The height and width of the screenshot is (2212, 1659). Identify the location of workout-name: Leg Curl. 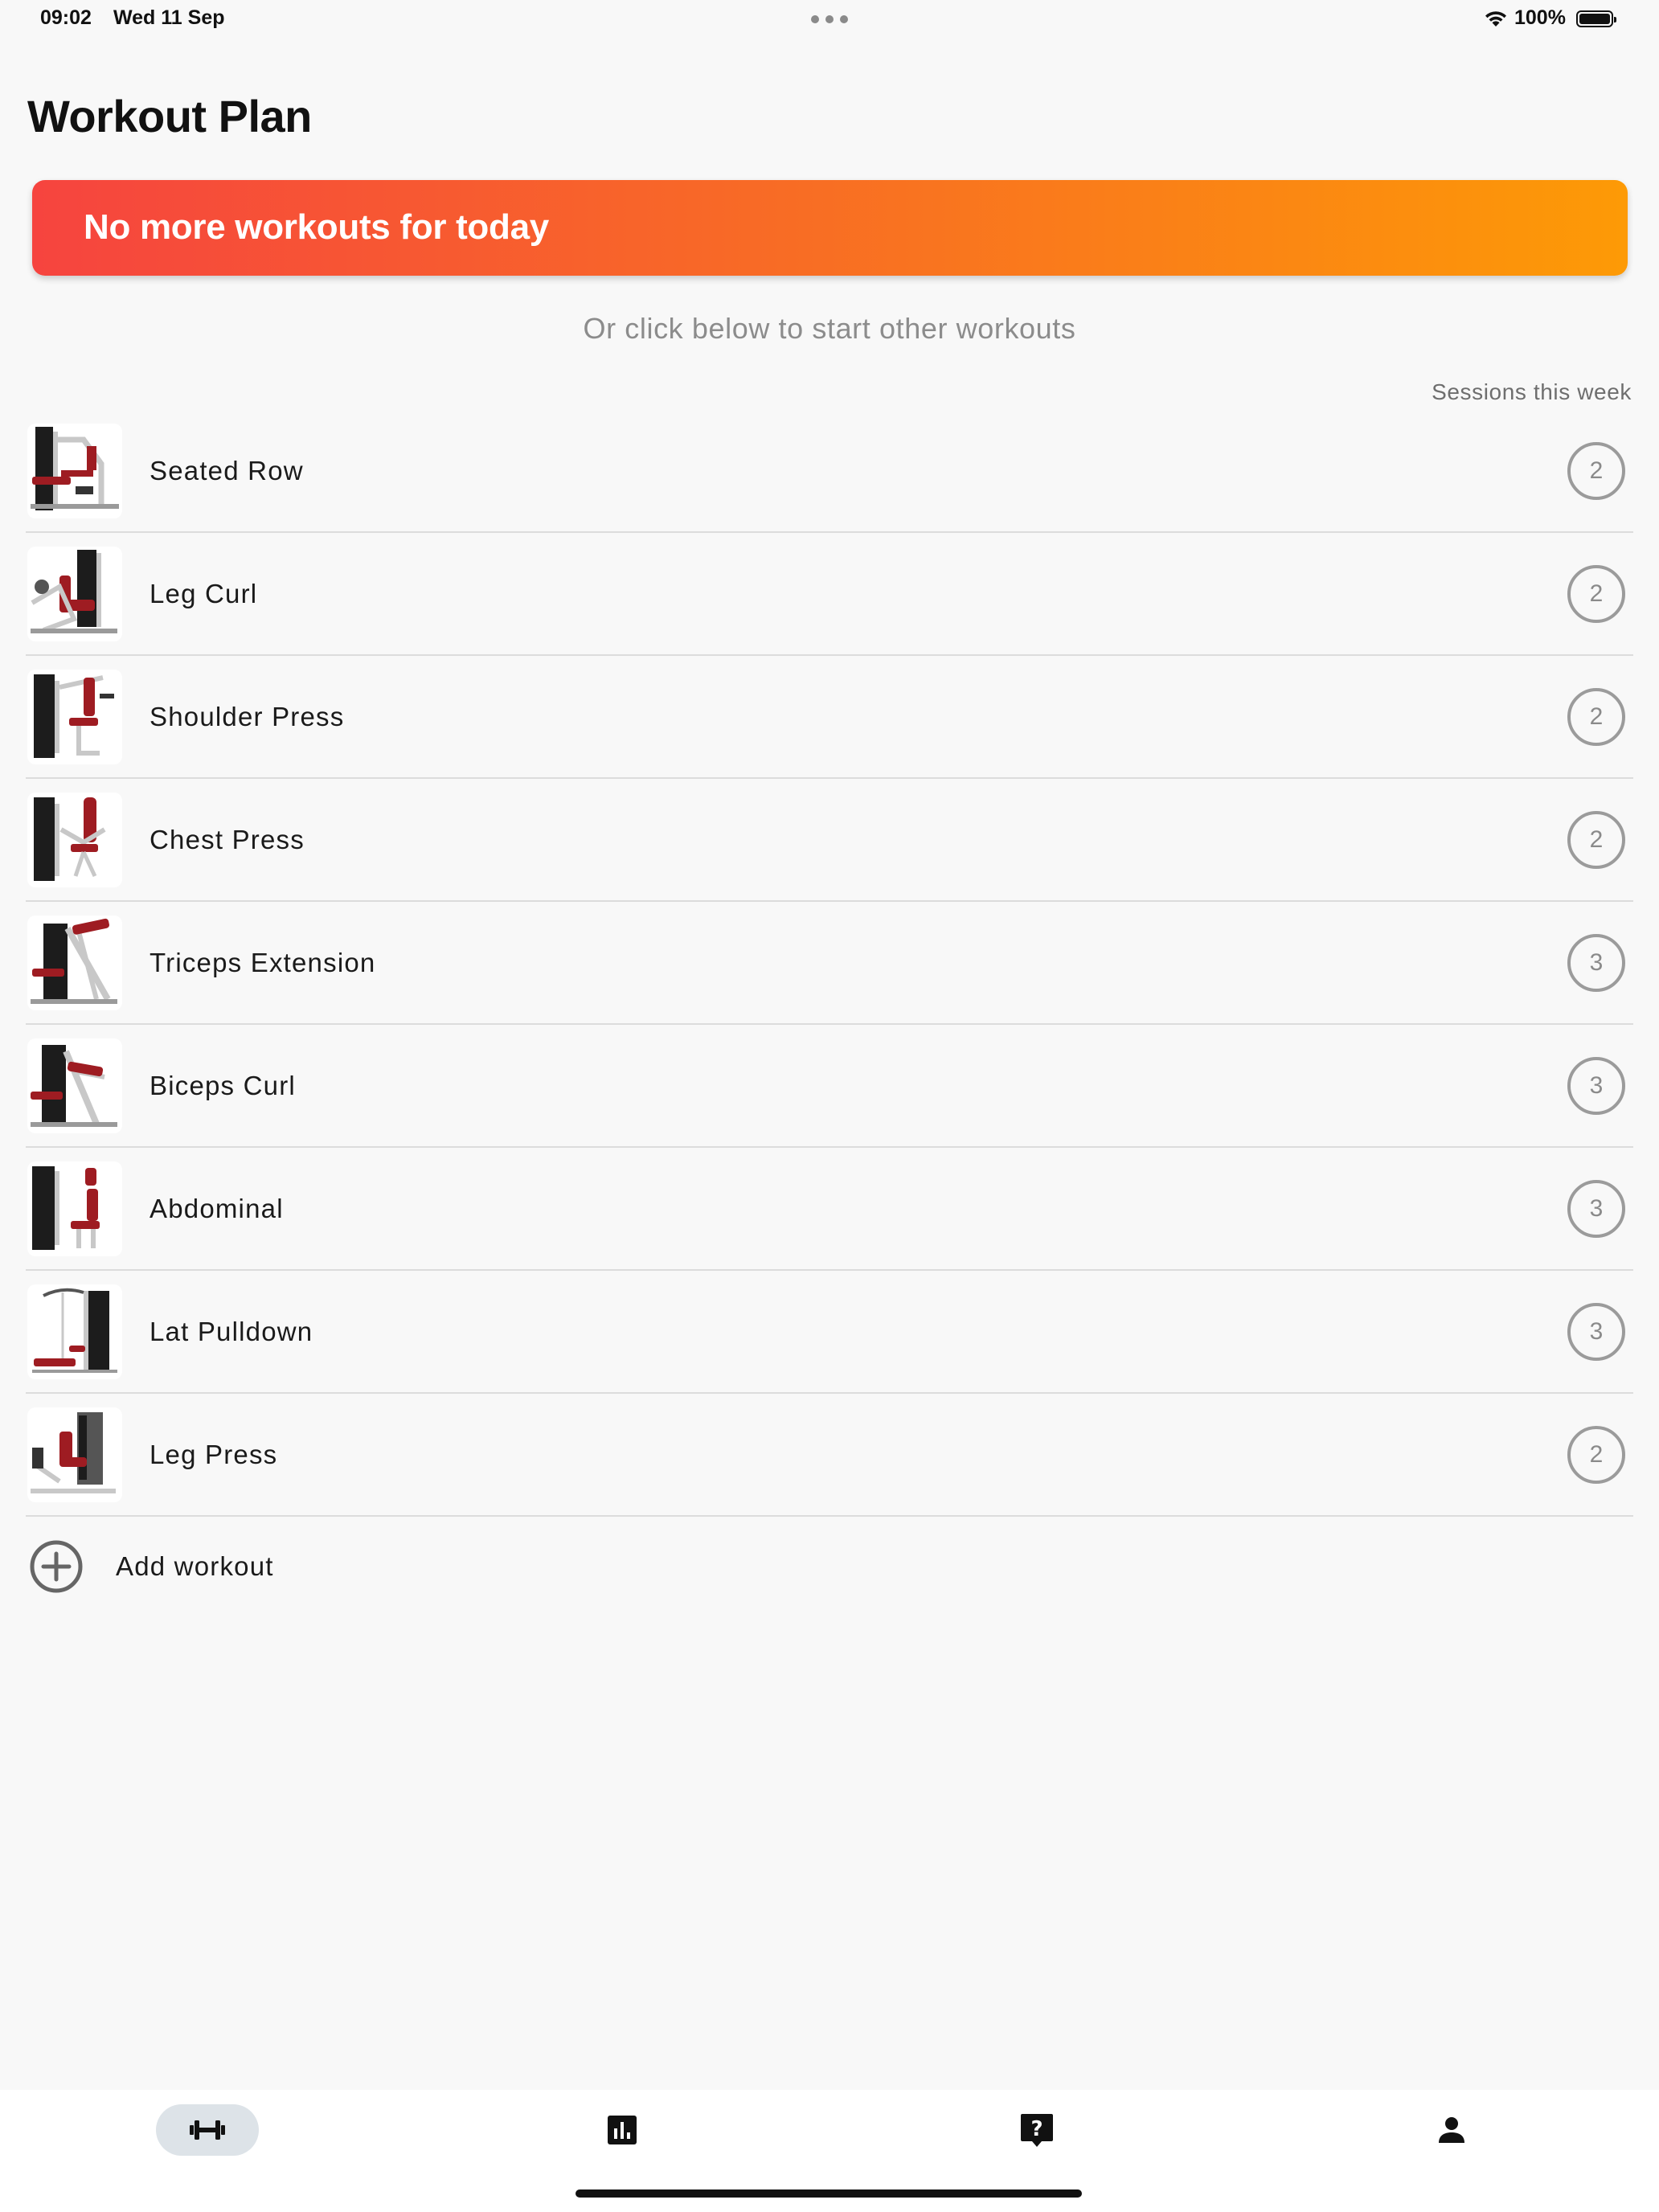
(204, 593).